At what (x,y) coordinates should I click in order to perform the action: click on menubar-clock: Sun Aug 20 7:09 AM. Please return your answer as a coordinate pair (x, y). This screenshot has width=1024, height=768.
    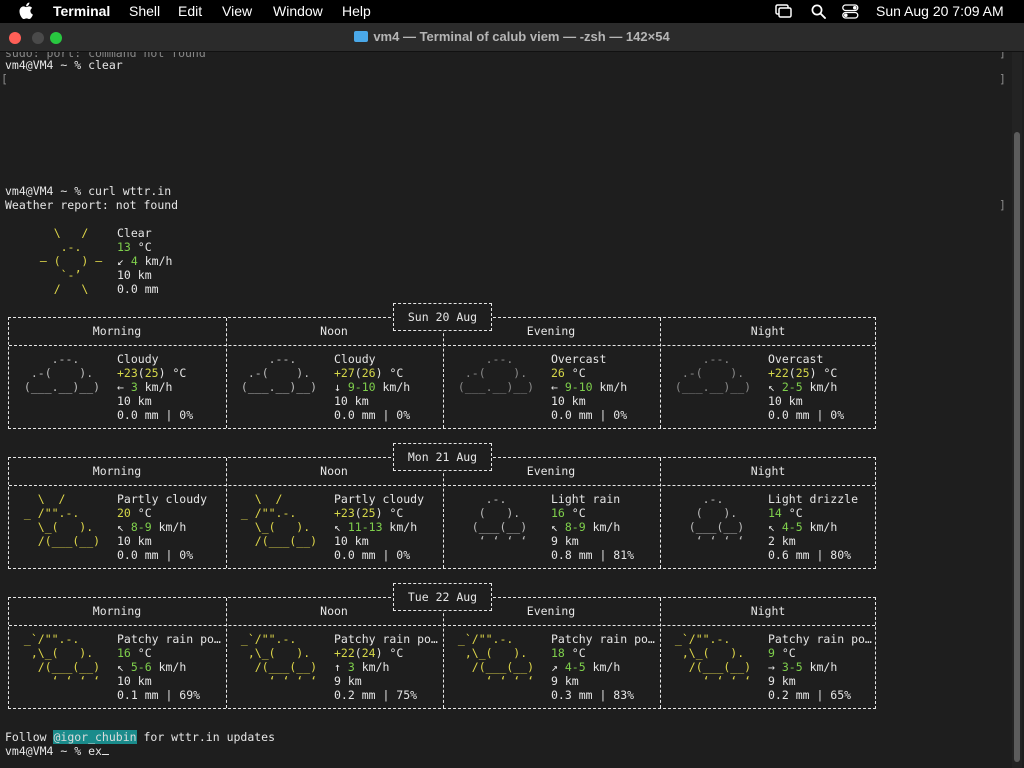
    Looking at the image, I should click on (940, 11).